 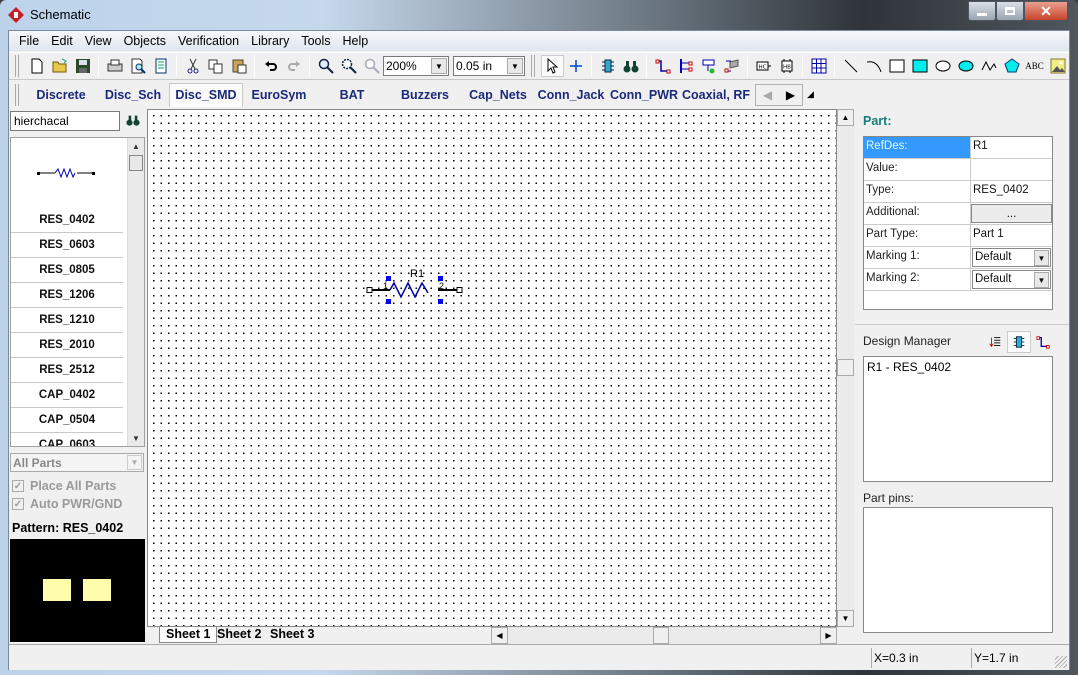 I want to click on binoculars-icon, so click(x=133, y=120).